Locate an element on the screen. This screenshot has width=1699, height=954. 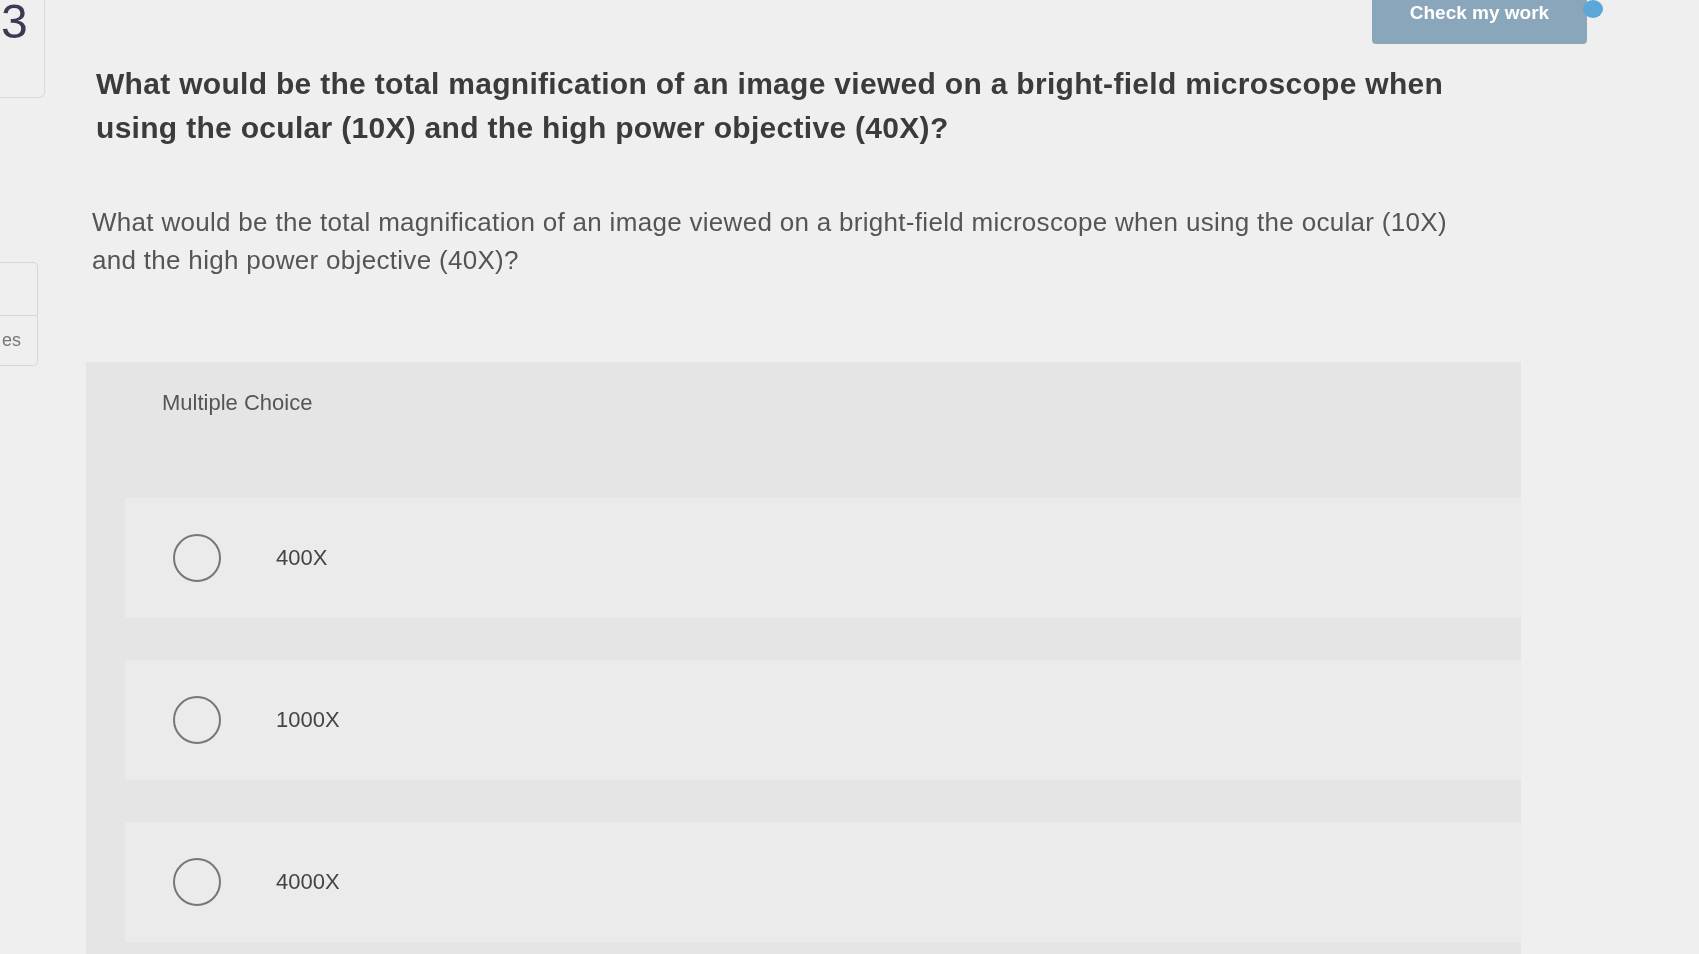
option-label: 1000X is located at coordinates (308, 720).